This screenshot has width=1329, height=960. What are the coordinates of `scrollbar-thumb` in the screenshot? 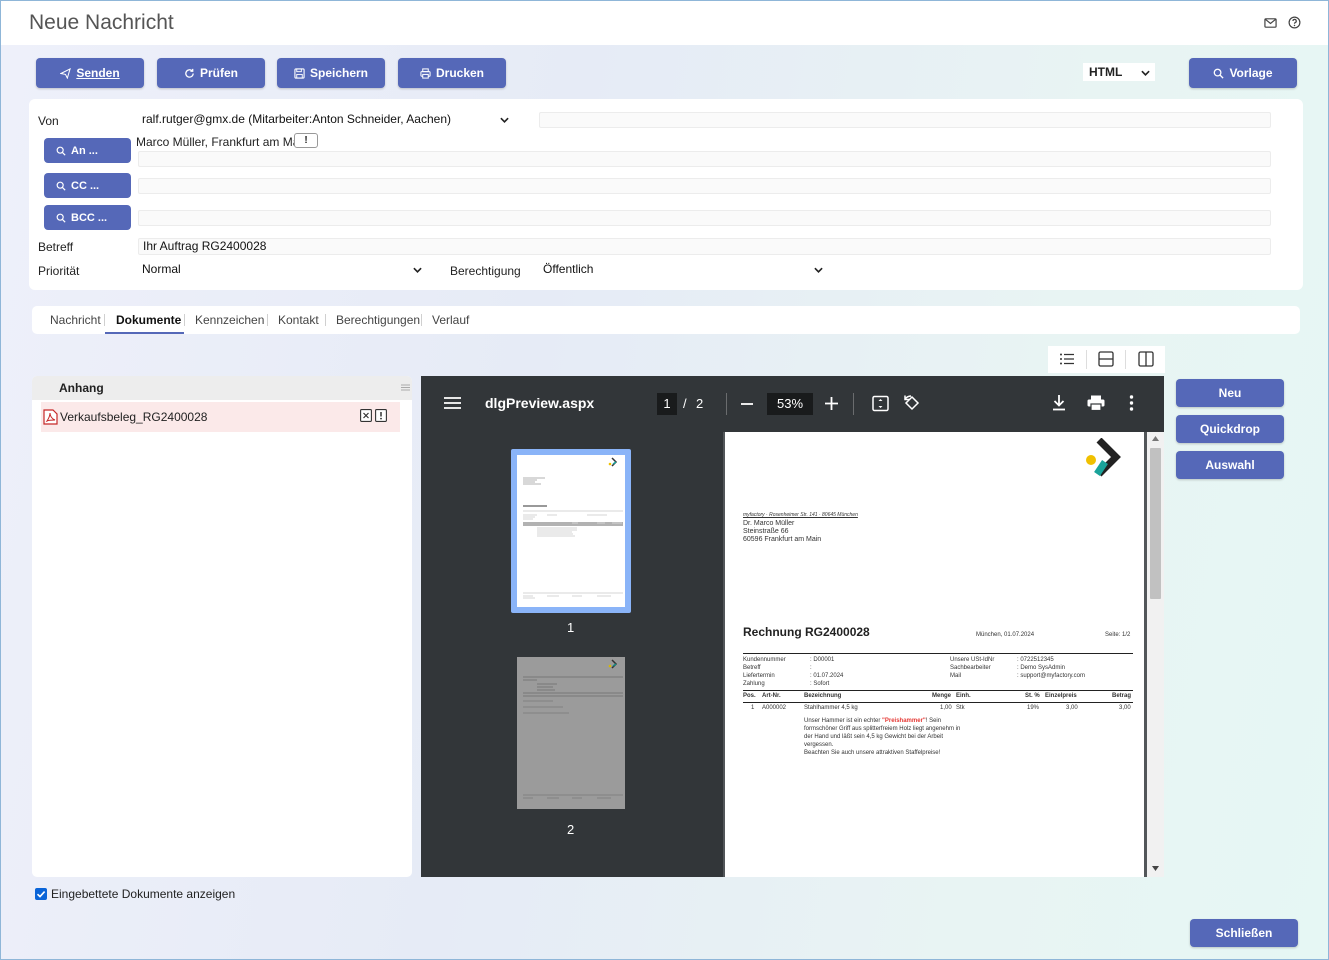 It's located at (1155, 523).